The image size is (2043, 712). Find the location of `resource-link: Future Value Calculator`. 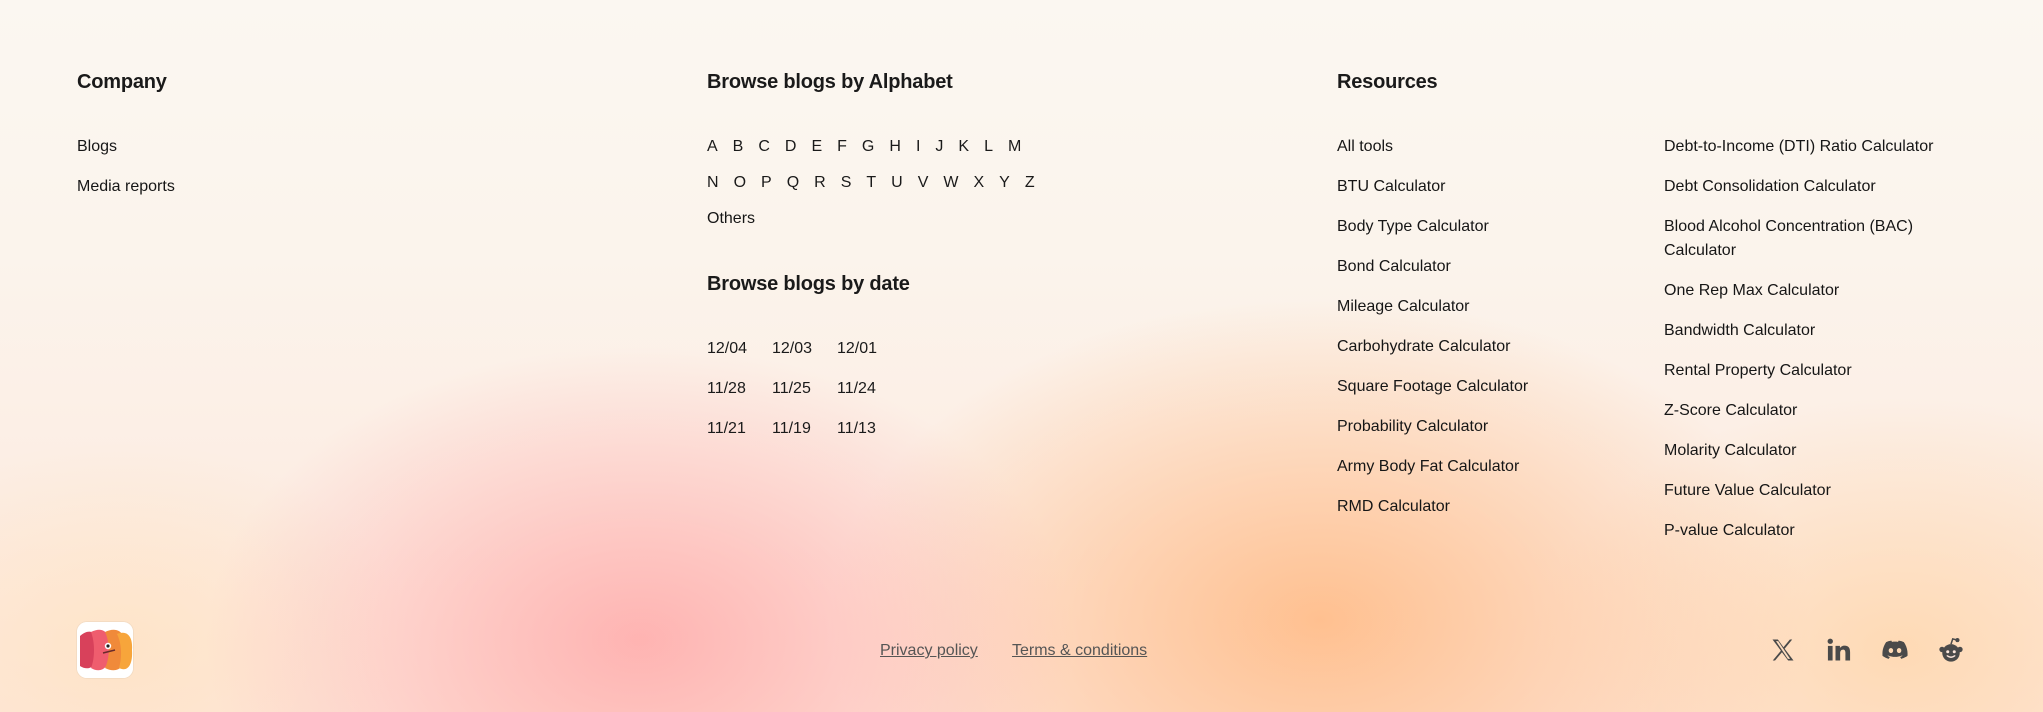

resource-link: Future Value Calculator is located at coordinates (1747, 491).